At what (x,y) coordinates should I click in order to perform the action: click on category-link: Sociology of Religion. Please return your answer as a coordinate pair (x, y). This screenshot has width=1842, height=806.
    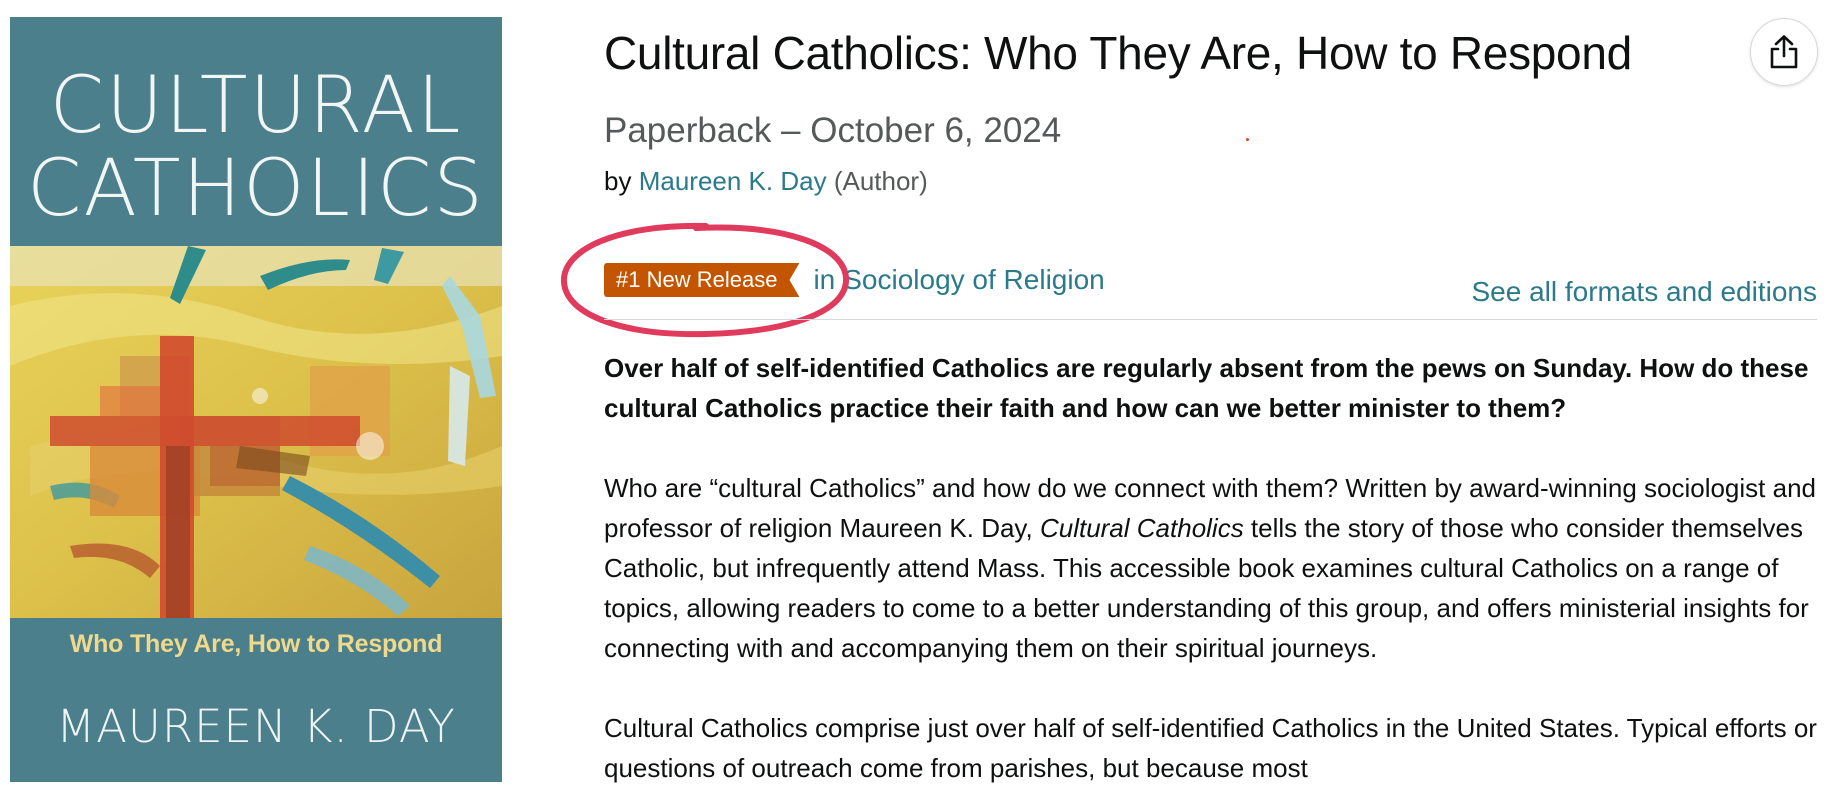
    Looking at the image, I should click on (974, 280).